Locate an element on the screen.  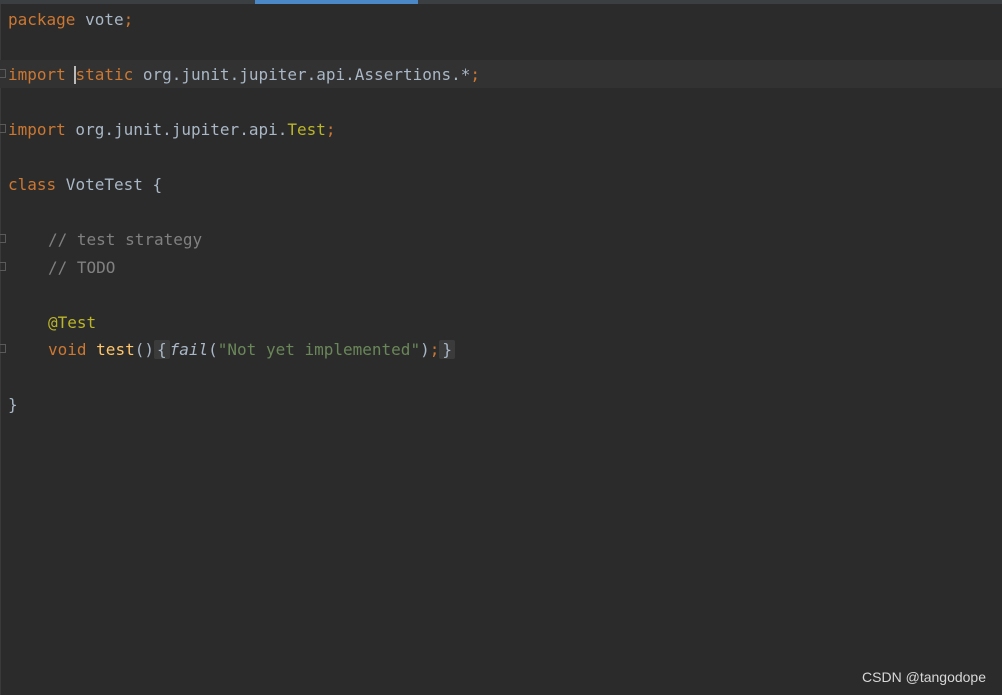
method-parens: () is located at coordinates (144, 349).